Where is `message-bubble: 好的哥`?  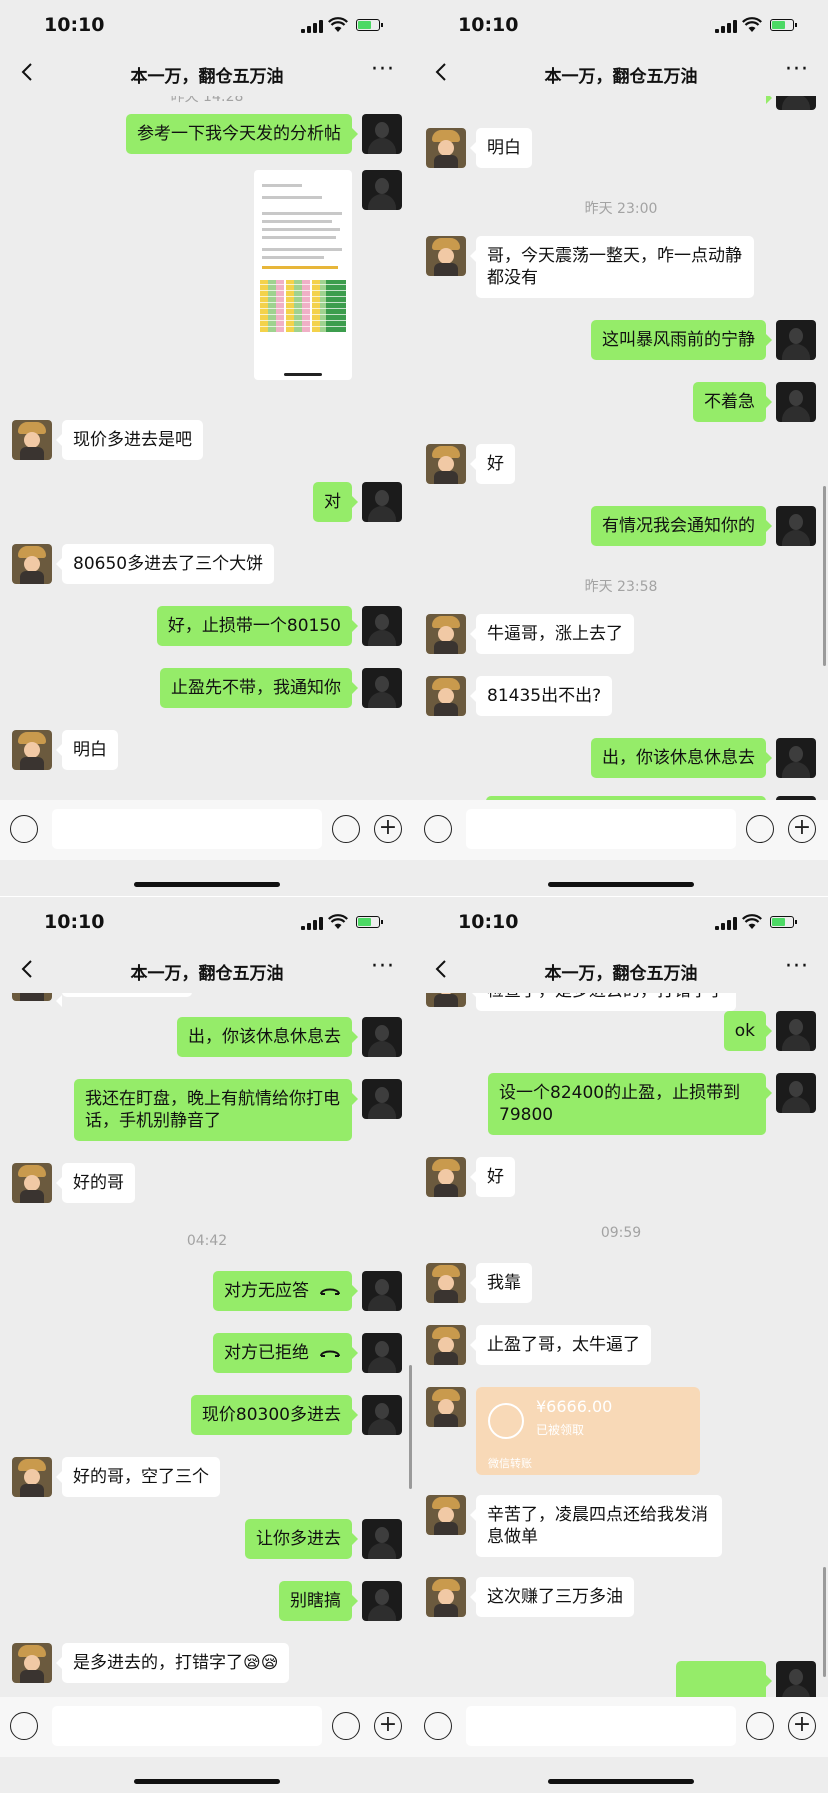 message-bubble: 好的哥 is located at coordinates (95, 1183).